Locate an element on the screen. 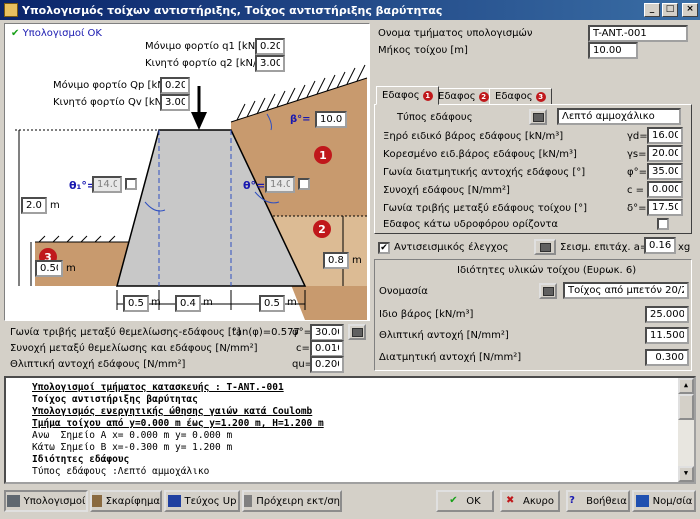 Image resolution: width=700 pixels, height=519 pixels. accel-label: Σεισμ. επιτάχ. a= is located at coordinates (604, 247).